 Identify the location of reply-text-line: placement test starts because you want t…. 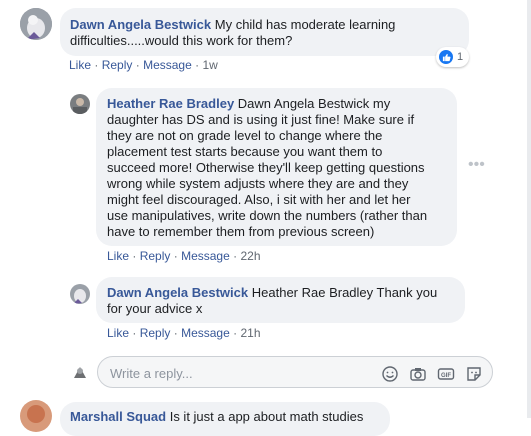
(245, 151).